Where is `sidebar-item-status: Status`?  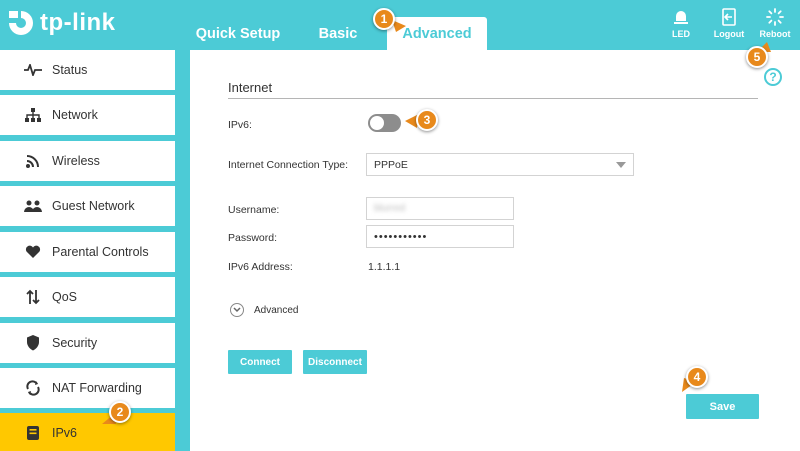
sidebar-item-status: Status is located at coordinates (87, 70).